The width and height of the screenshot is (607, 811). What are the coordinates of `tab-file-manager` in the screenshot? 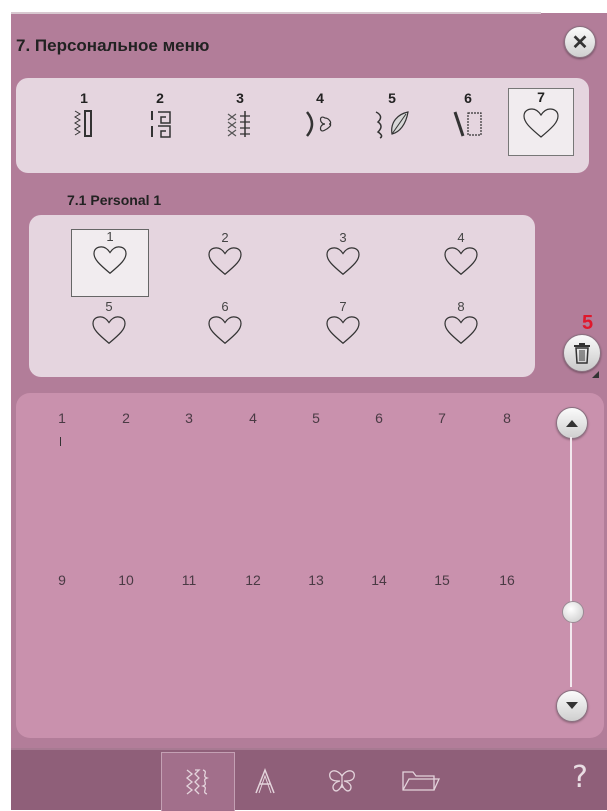 It's located at (420, 781).